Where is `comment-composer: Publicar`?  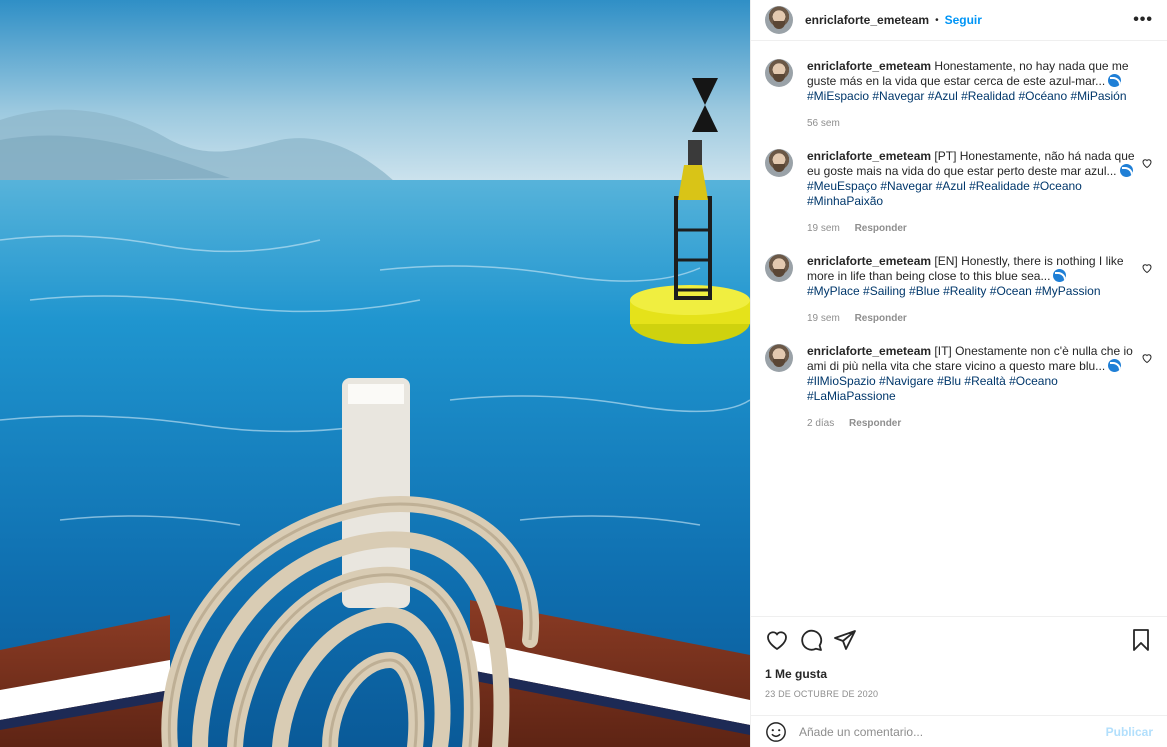 comment-composer: Publicar is located at coordinates (959, 731).